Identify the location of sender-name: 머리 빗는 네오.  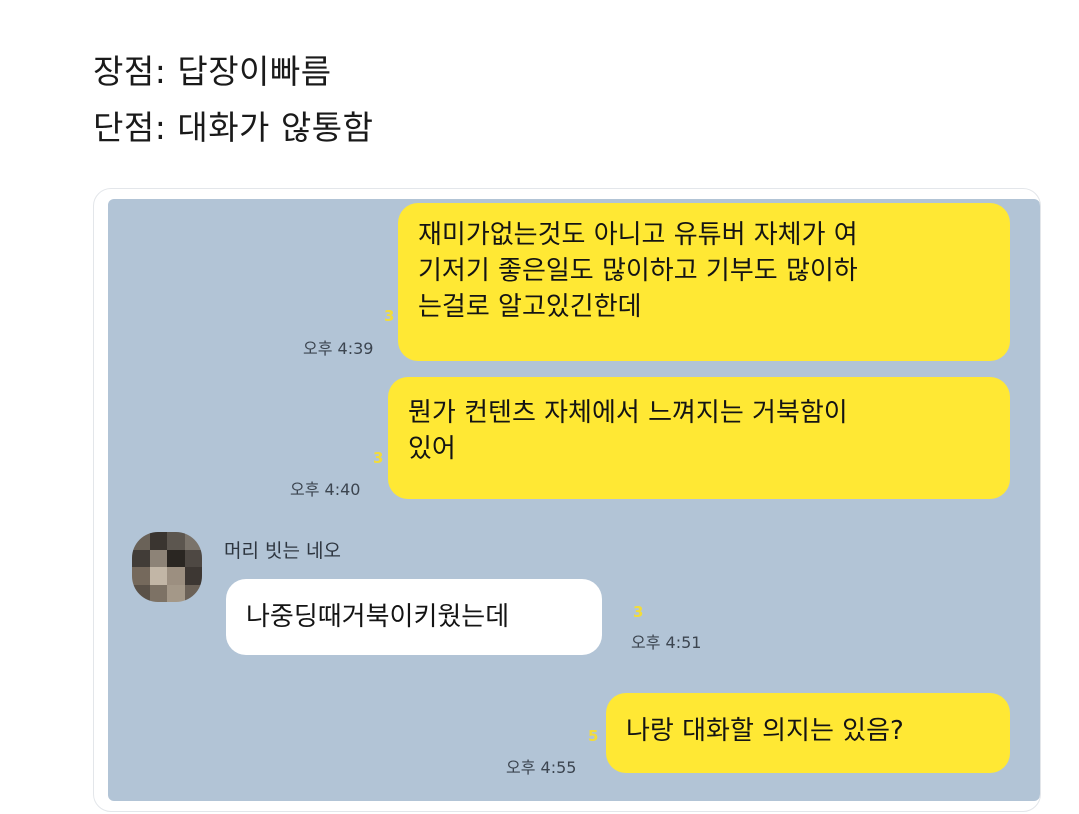
(282, 551).